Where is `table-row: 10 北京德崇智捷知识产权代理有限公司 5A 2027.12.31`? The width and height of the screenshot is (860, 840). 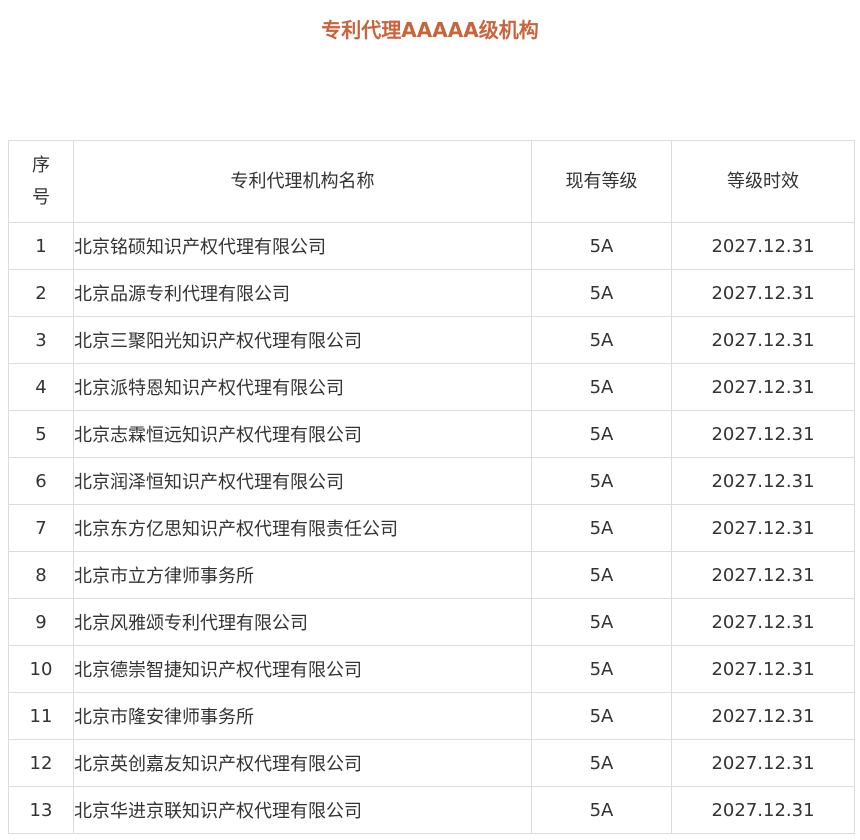
table-row: 10 北京德崇智捷知识产权代理有限公司 5A 2027.12.31 is located at coordinates (431, 669).